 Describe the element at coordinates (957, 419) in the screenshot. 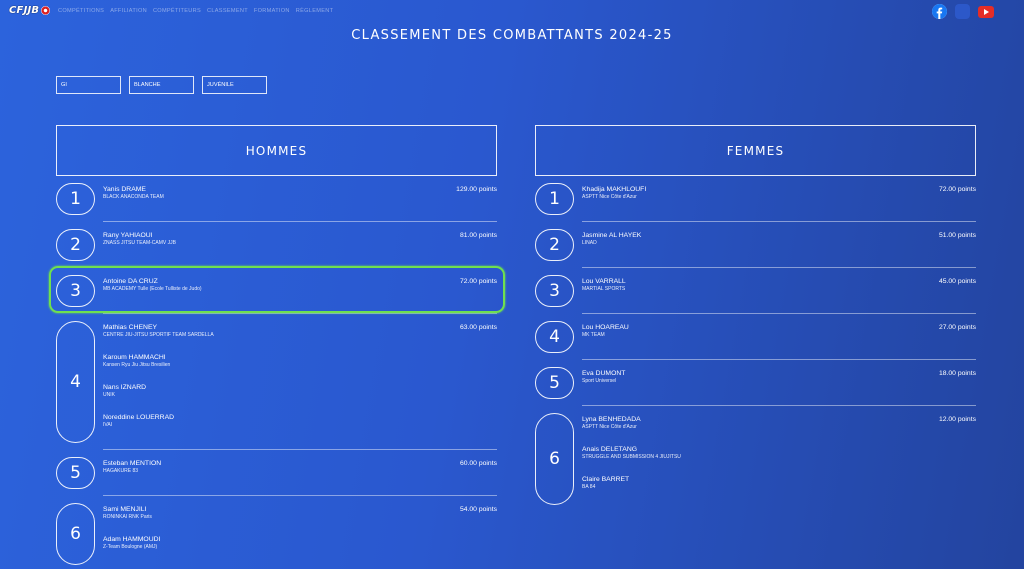

I see `rank-points: 12.00 points` at that location.